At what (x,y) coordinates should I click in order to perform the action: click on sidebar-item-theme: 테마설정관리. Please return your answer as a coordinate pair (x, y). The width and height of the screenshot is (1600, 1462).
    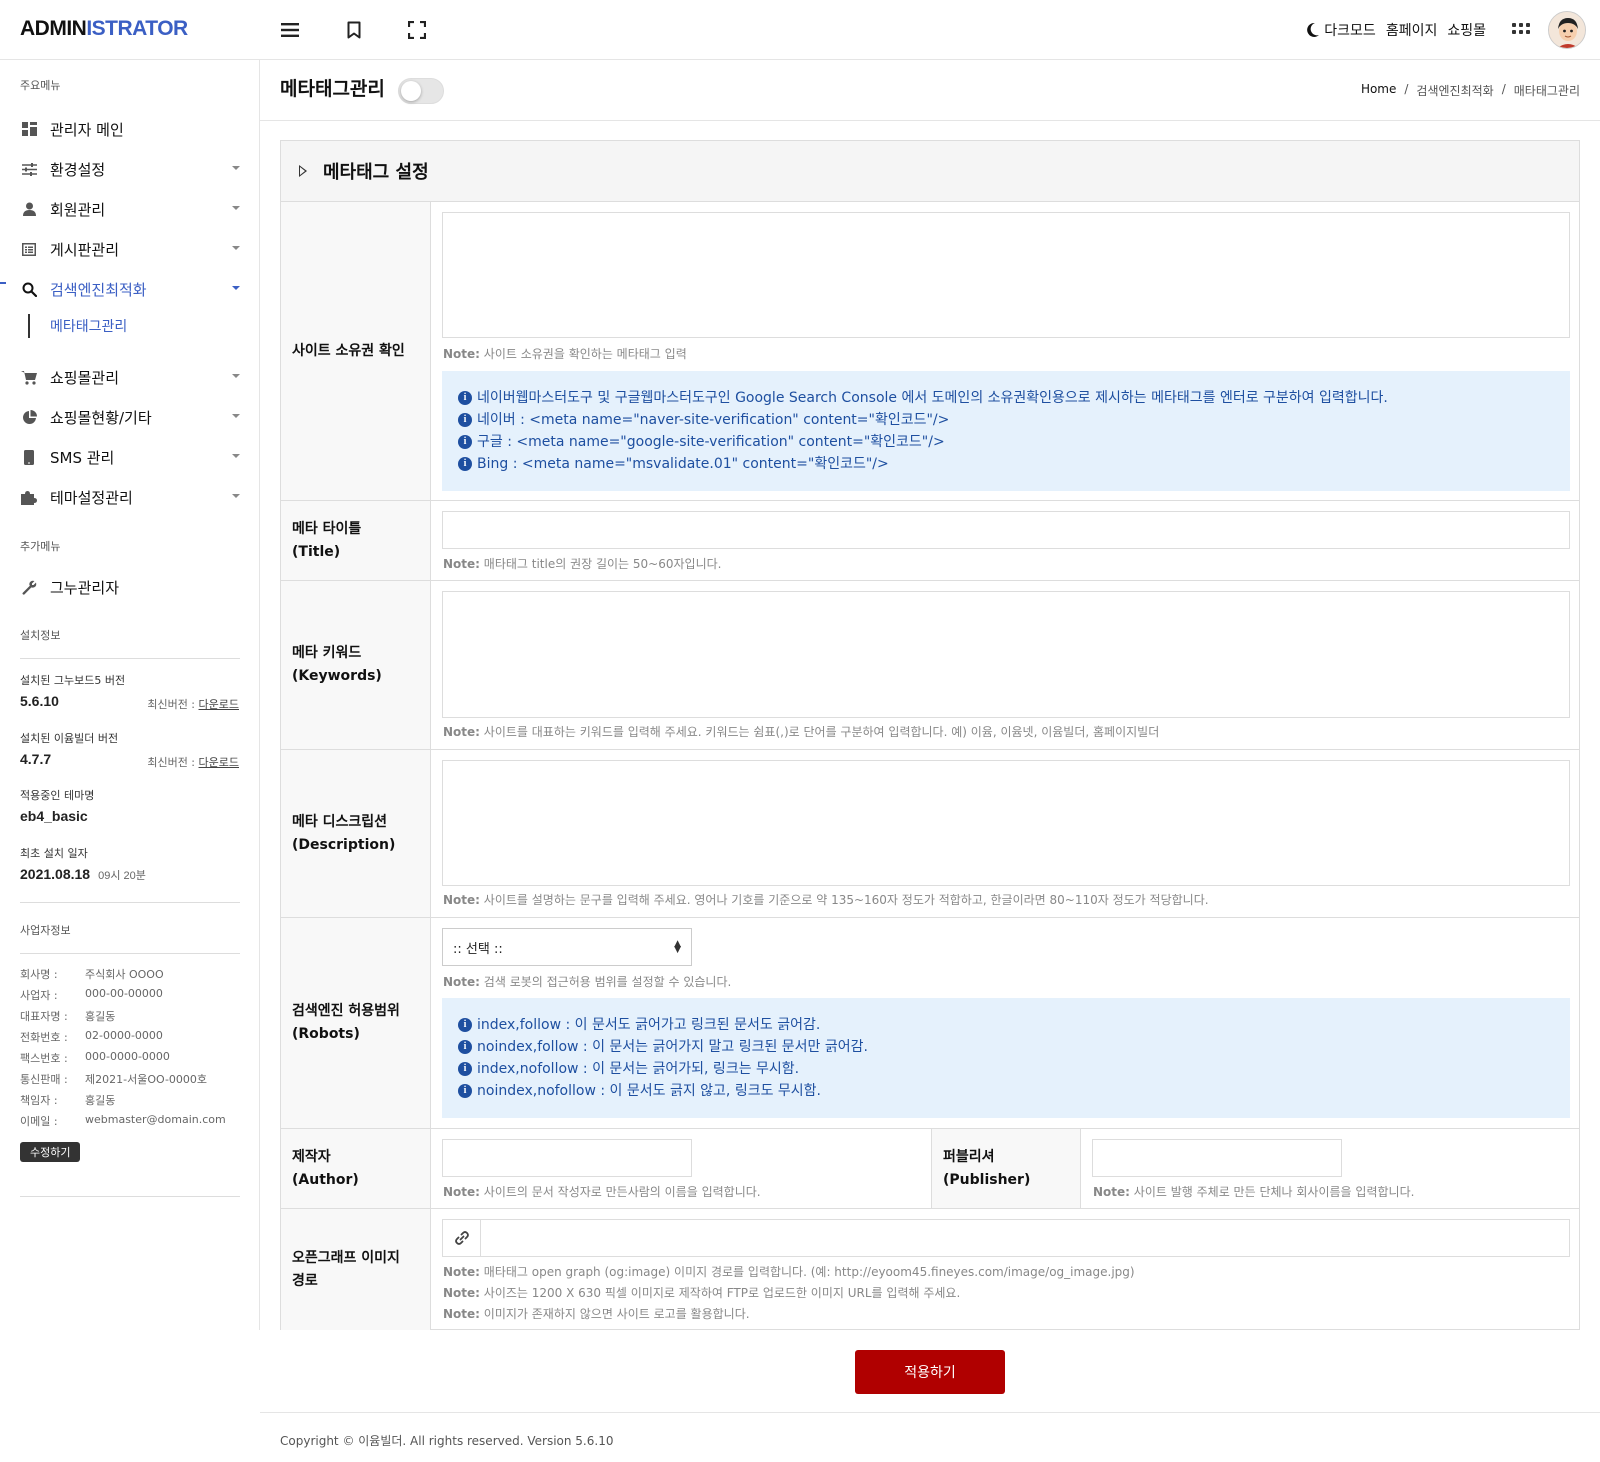
    Looking at the image, I should click on (130, 497).